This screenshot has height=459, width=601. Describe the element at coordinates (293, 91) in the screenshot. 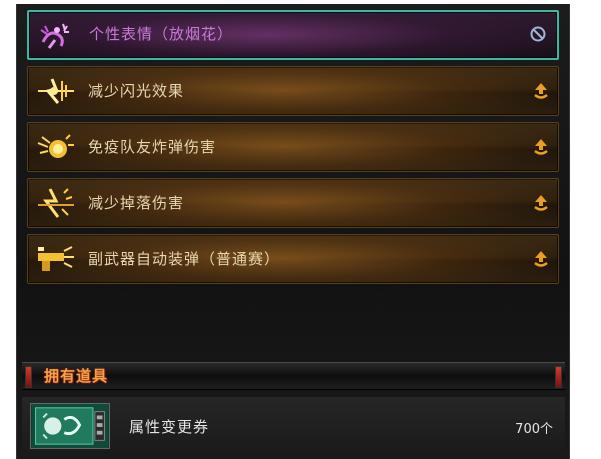

I see `skill-row-flash-reduce: 减少闪光效果` at that location.